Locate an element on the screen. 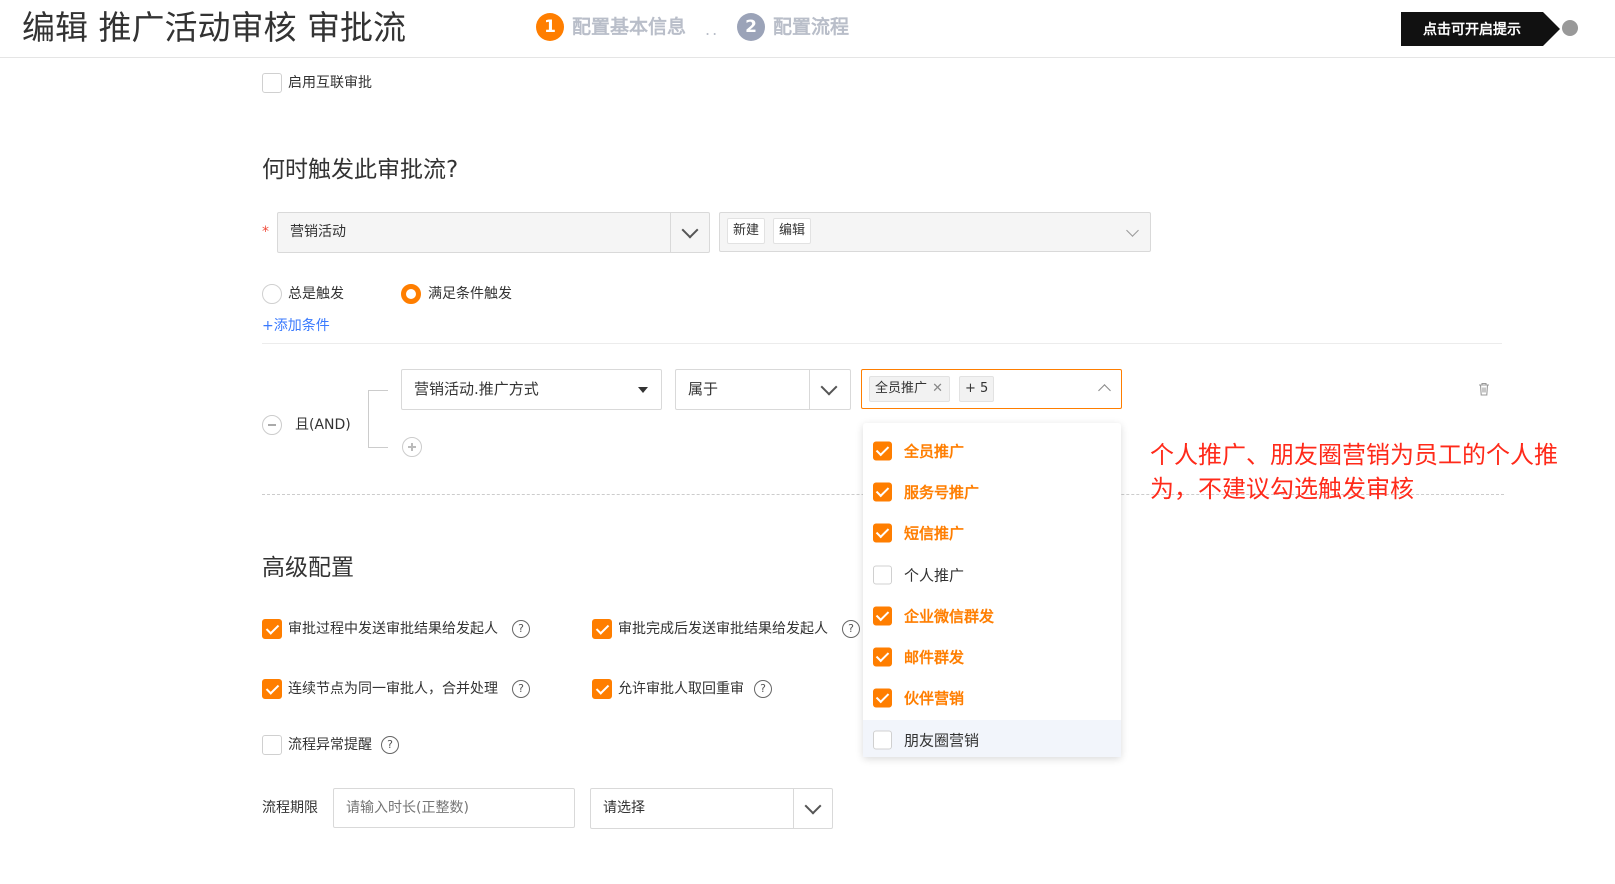  value-tag: 全员推广 ✕ is located at coordinates (910, 389).